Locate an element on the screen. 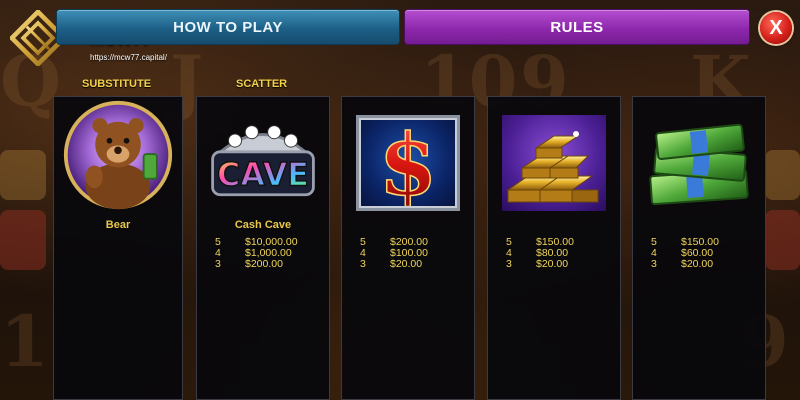 This screenshot has width=800, height=400. dollar-symbol: $ is located at coordinates (408, 163).